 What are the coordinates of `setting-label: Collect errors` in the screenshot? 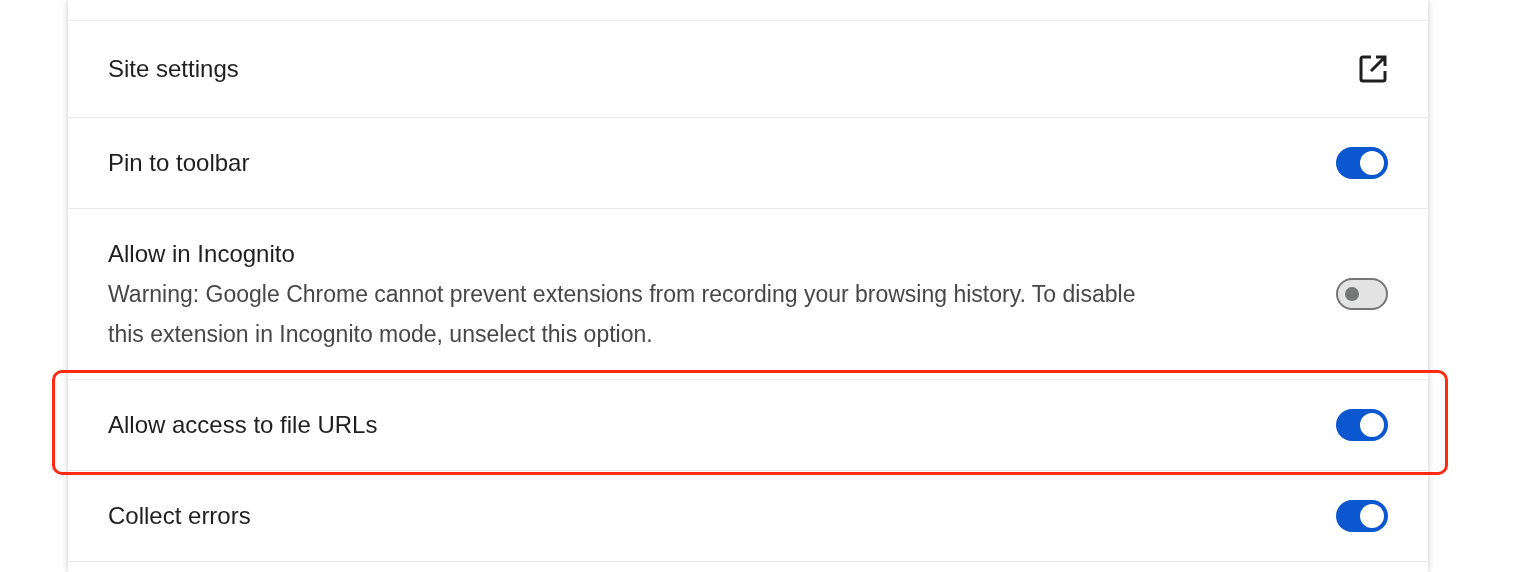 It's located at (179, 516).